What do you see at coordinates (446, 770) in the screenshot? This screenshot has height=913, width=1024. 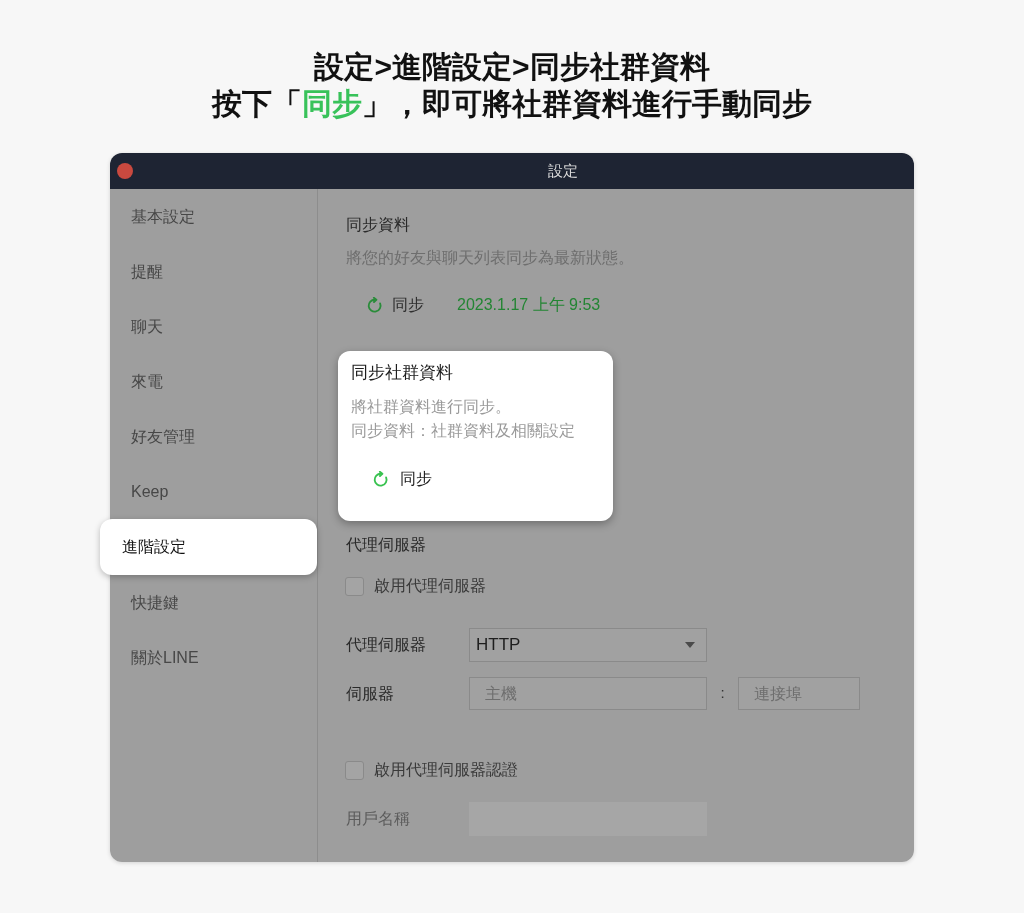 I see `checkbox-label: 啟用代理伺服器認證` at bounding box center [446, 770].